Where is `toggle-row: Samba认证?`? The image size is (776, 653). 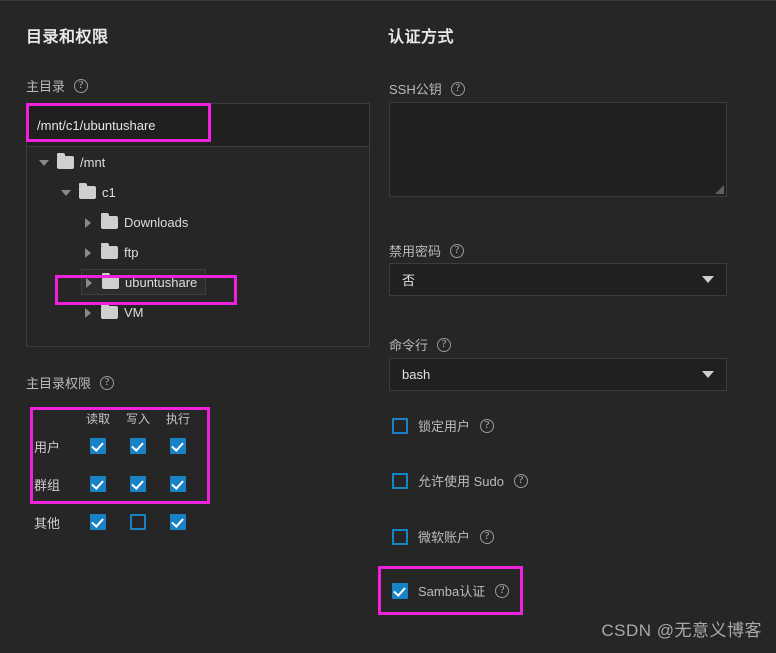
toggle-row: Samba认证? is located at coordinates (451, 590).